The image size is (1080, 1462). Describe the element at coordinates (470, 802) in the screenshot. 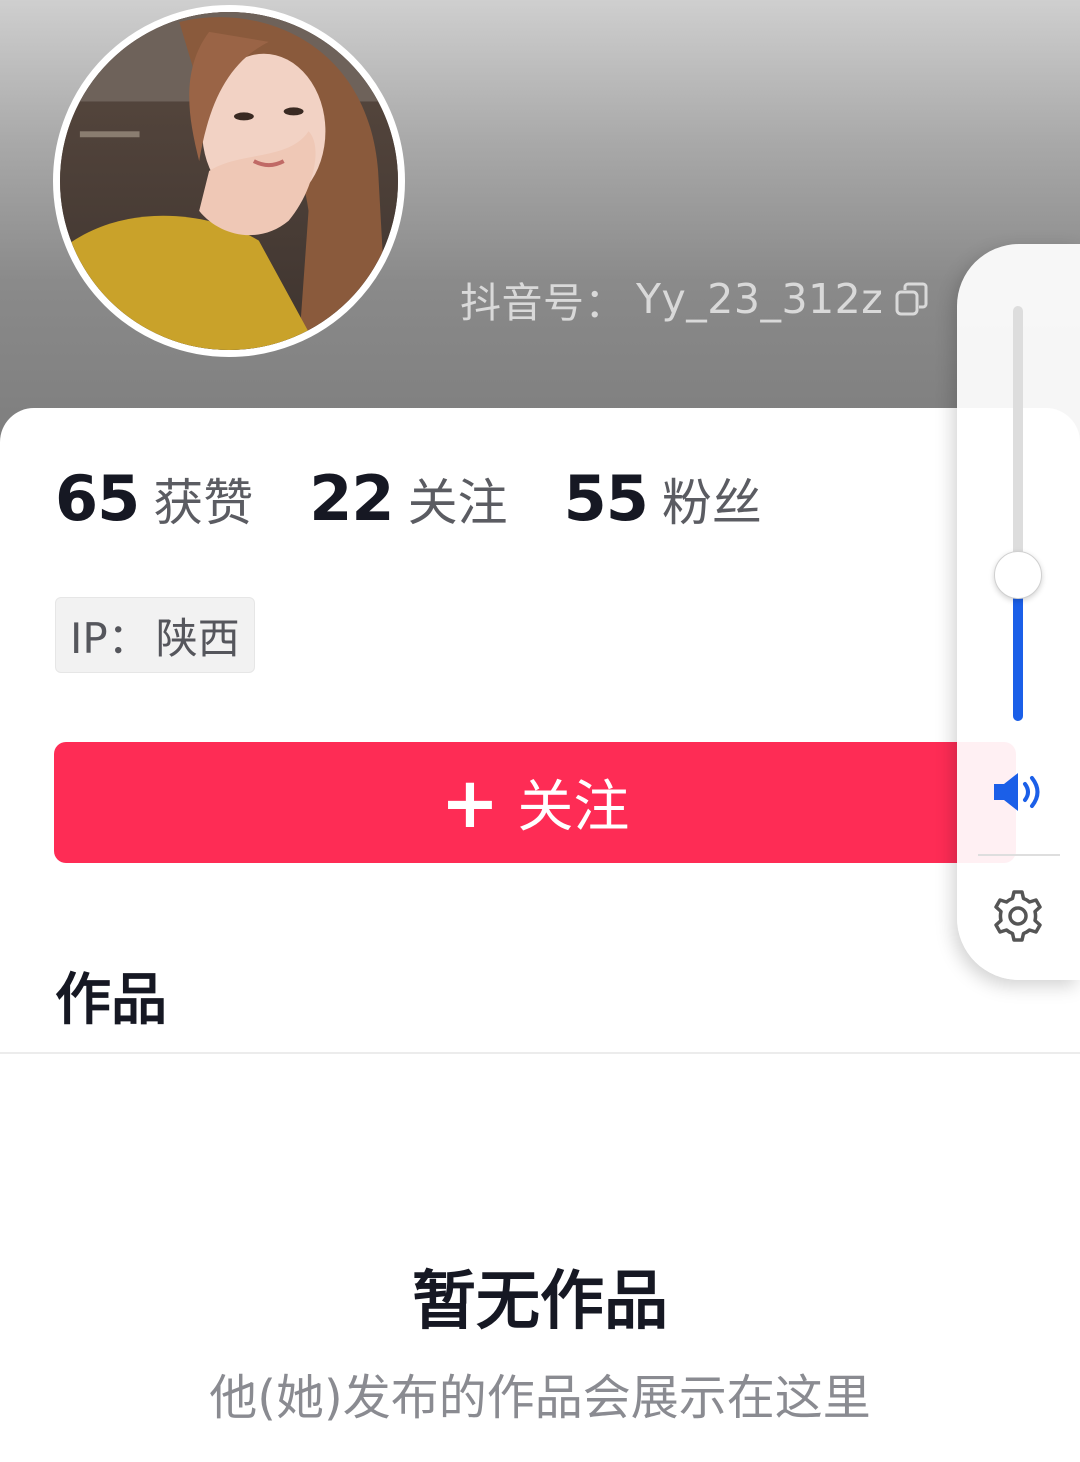

I see `plus-icon: +` at that location.